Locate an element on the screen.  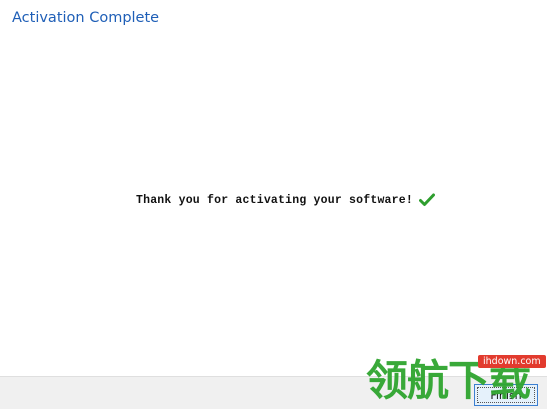
watermark-url-badge: ihdown.com is located at coordinates (512, 361).